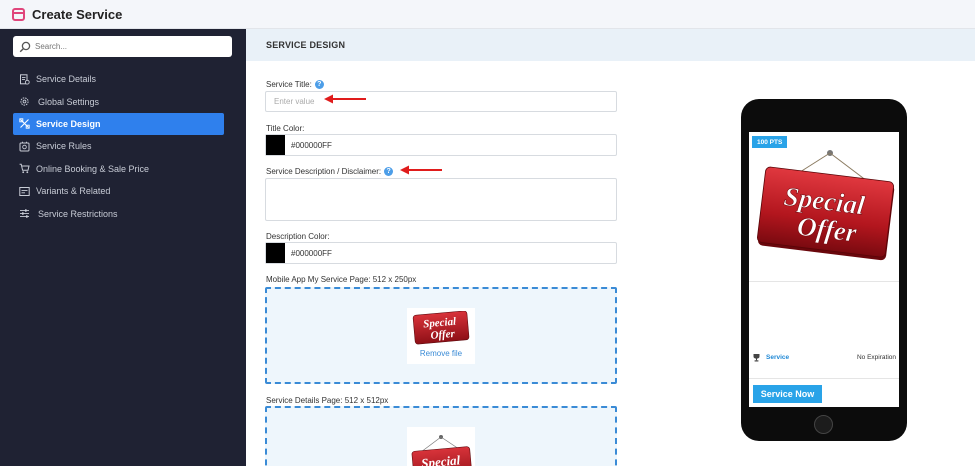 Image resolution: width=975 pixels, height=466 pixels. What do you see at coordinates (824, 357) in the screenshot?
I see `service-info-row: Service No Expiration` at bounding box center [824, 357].